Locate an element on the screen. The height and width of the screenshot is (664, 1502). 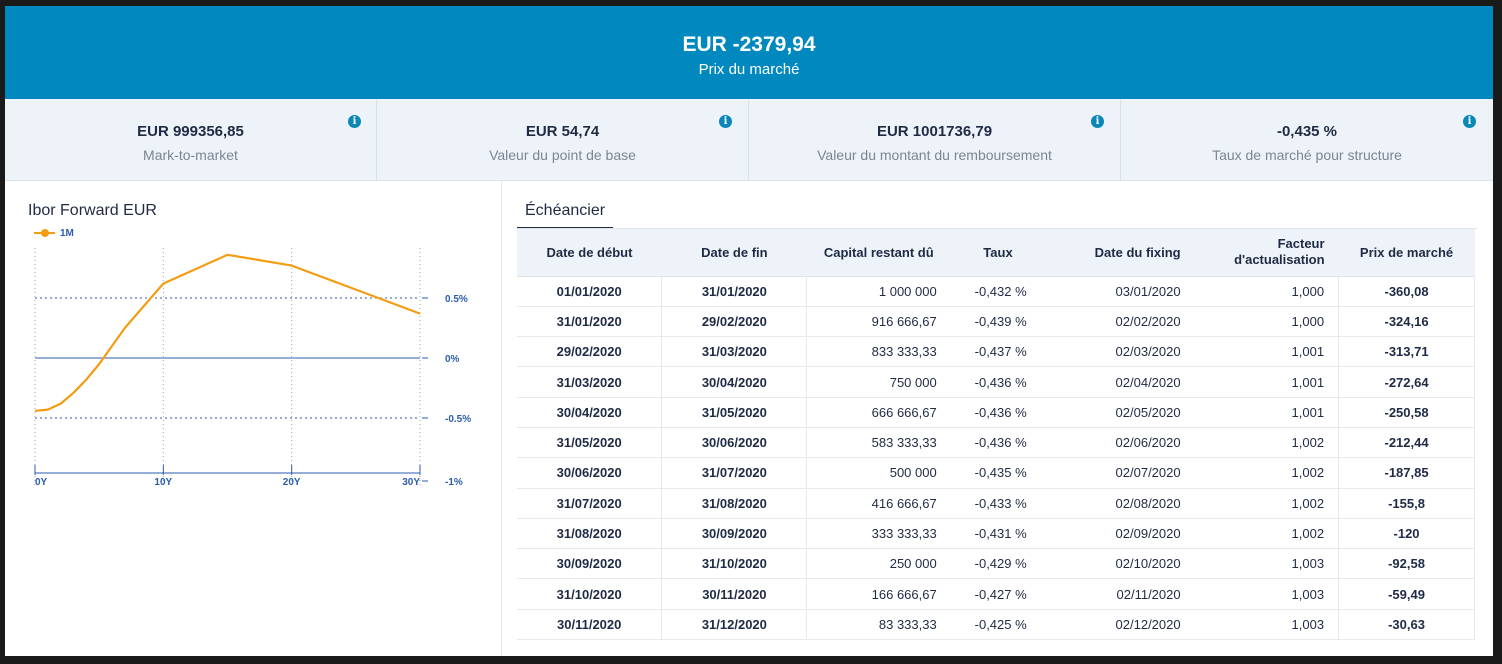
column-header-rate: Taux is located at coordinates (999, 252).